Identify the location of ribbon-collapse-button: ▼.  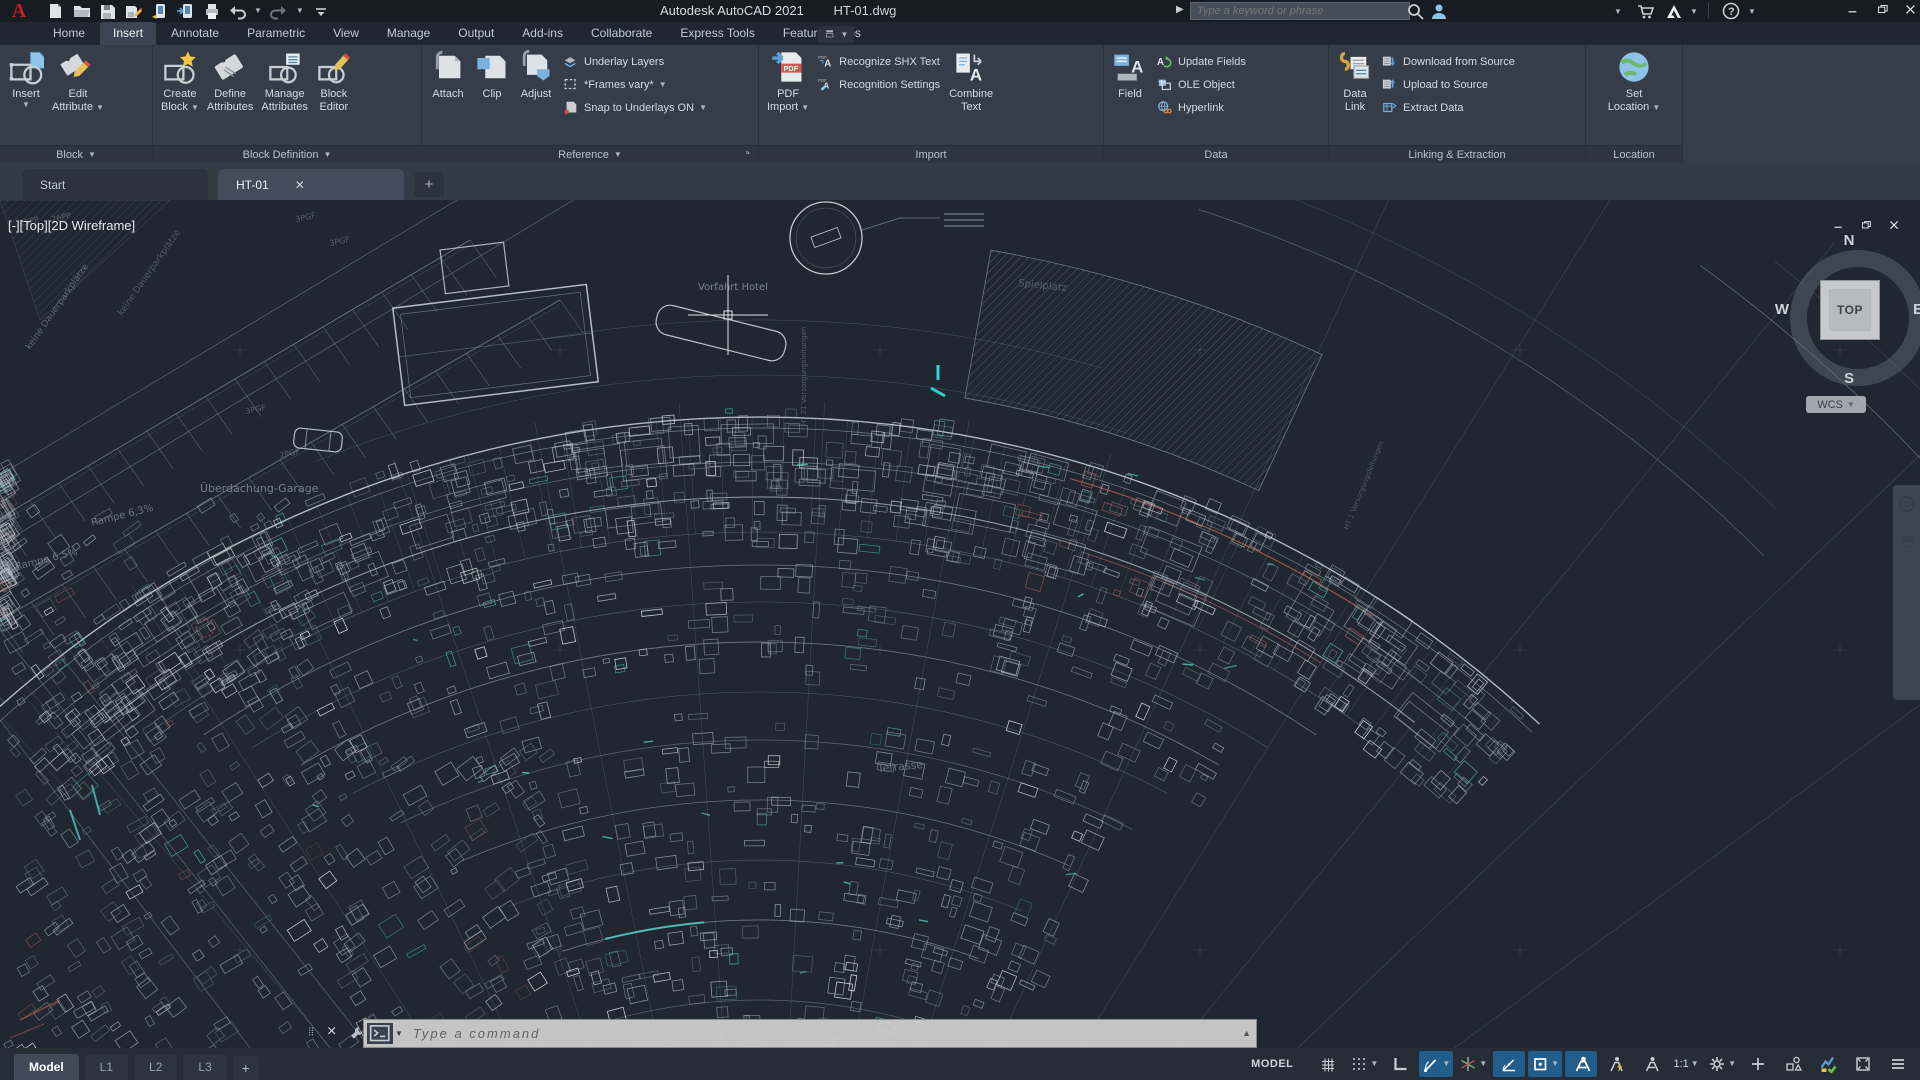
(836, 34).